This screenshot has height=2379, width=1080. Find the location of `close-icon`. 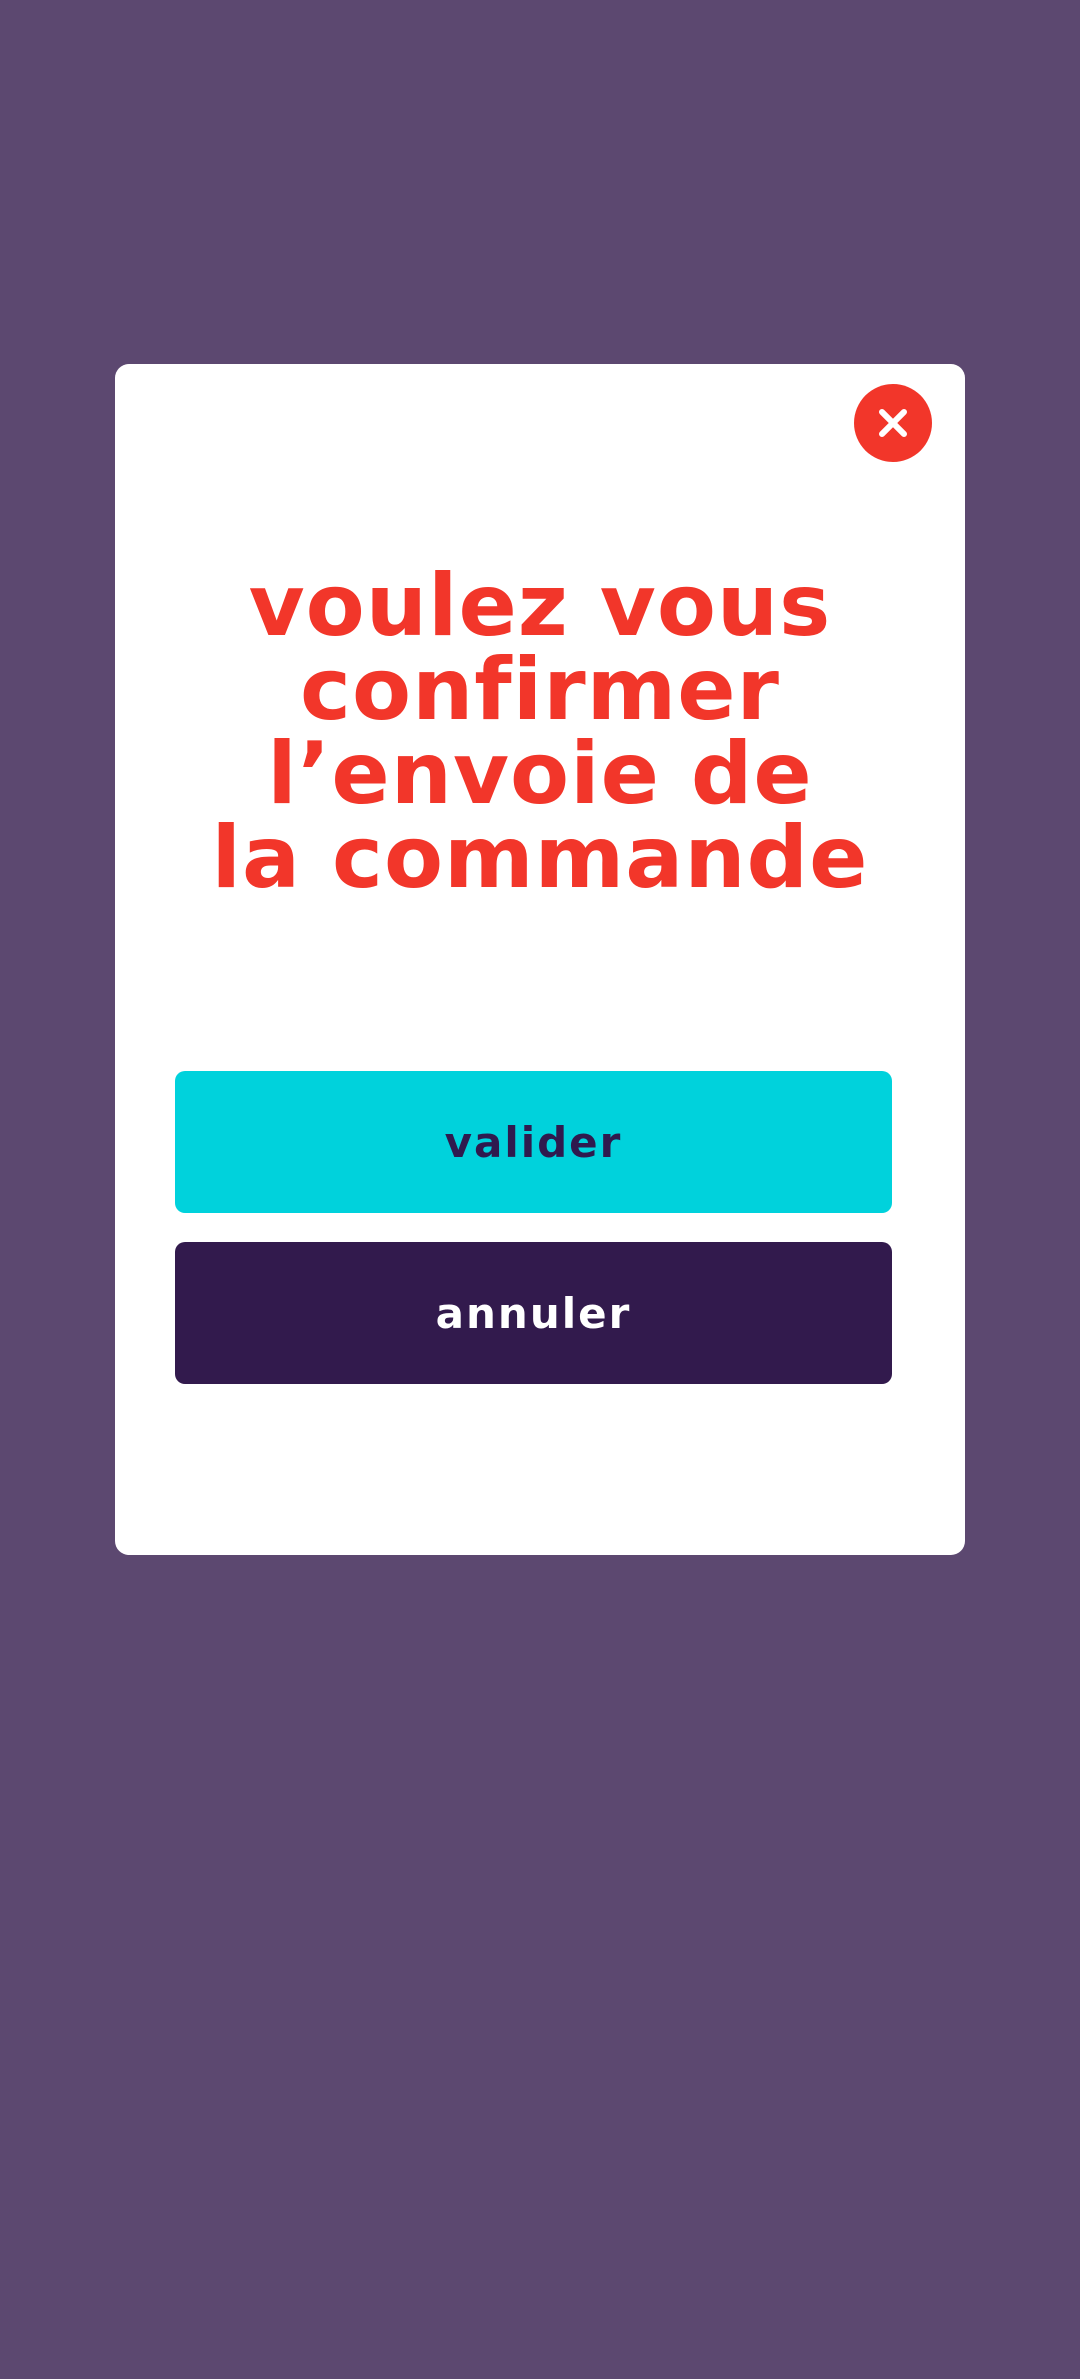

close-icon is located at coordinates (893, 423).